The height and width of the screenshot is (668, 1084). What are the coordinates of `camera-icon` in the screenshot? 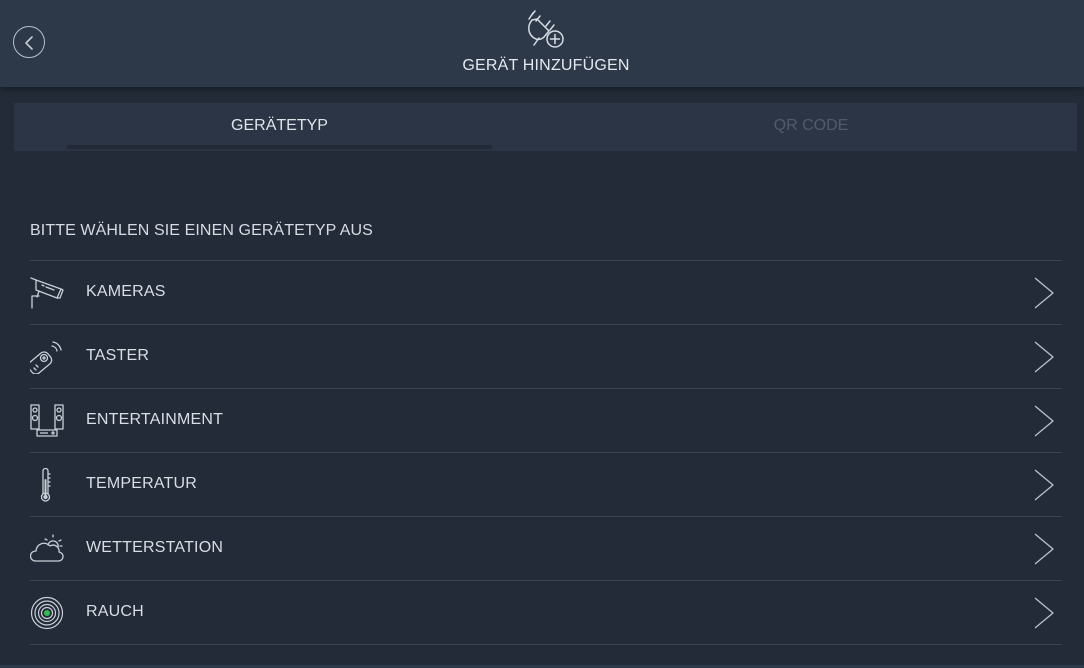 It's located at (47, 293).